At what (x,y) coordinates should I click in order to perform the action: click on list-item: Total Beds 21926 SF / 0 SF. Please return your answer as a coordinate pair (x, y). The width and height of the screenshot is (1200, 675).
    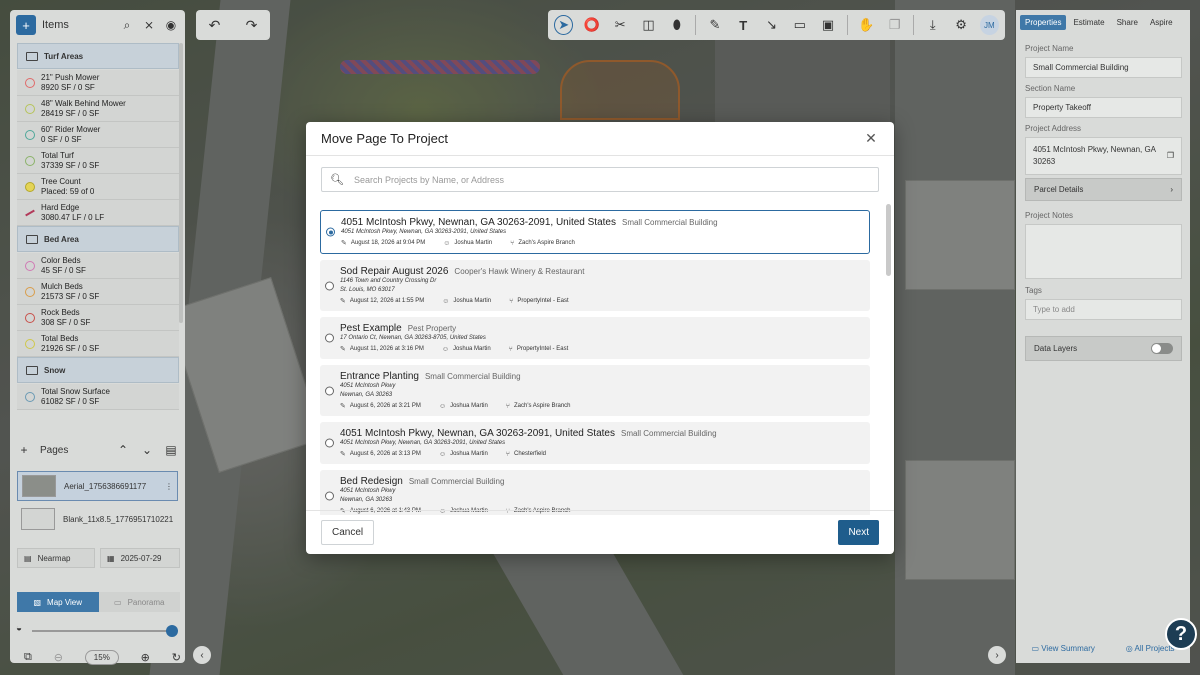
    Looking at the image, I should click on (98, 344).